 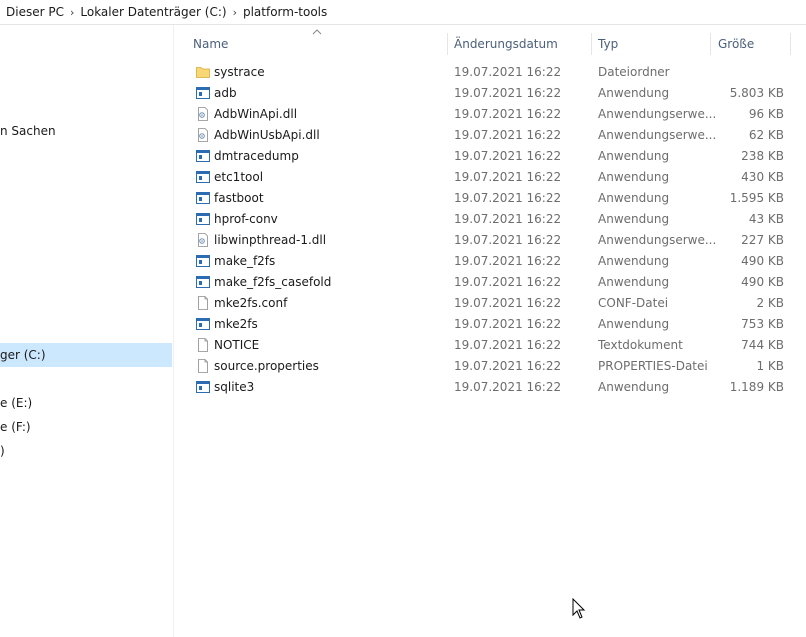 I want to click on file-row: hprof-conv 19.07.2021 16:22 Anwendung 43 KB, so click(x=488, y=219).